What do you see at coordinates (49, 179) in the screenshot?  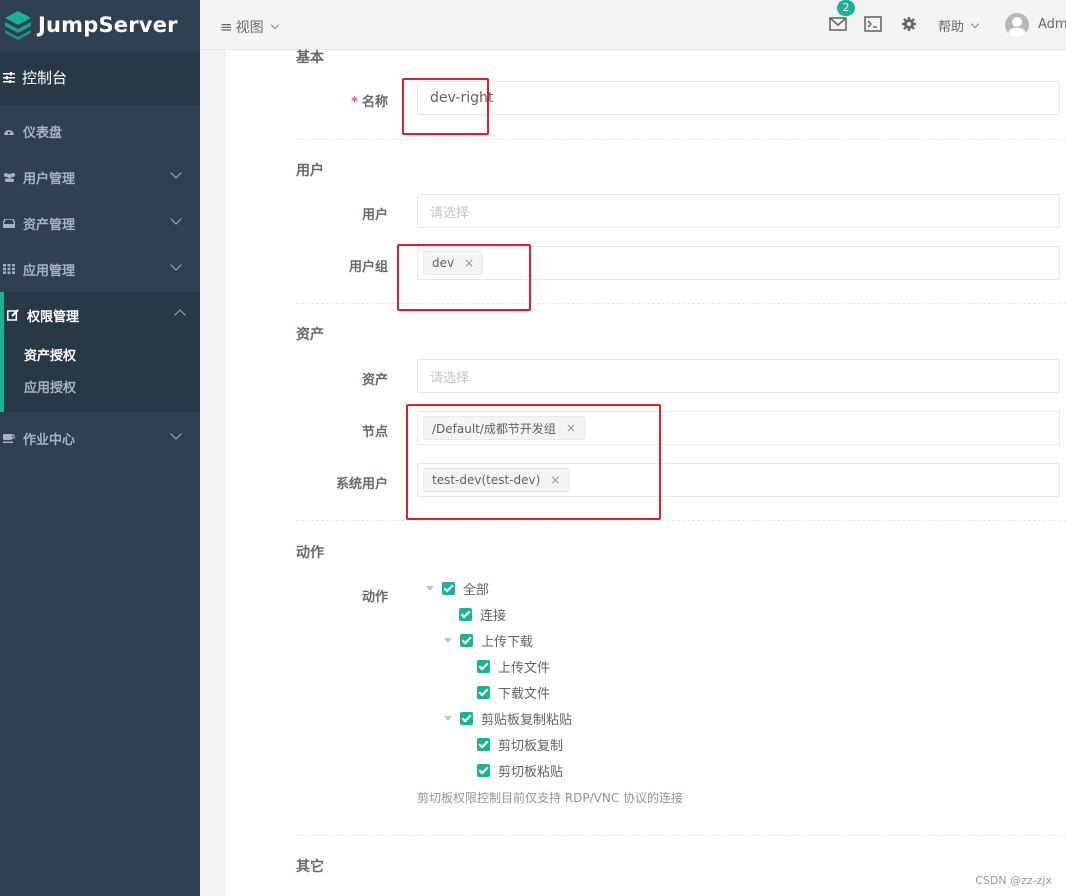 I see `sidebar-item-label: 用户管理` at bounding box center [49, 179].